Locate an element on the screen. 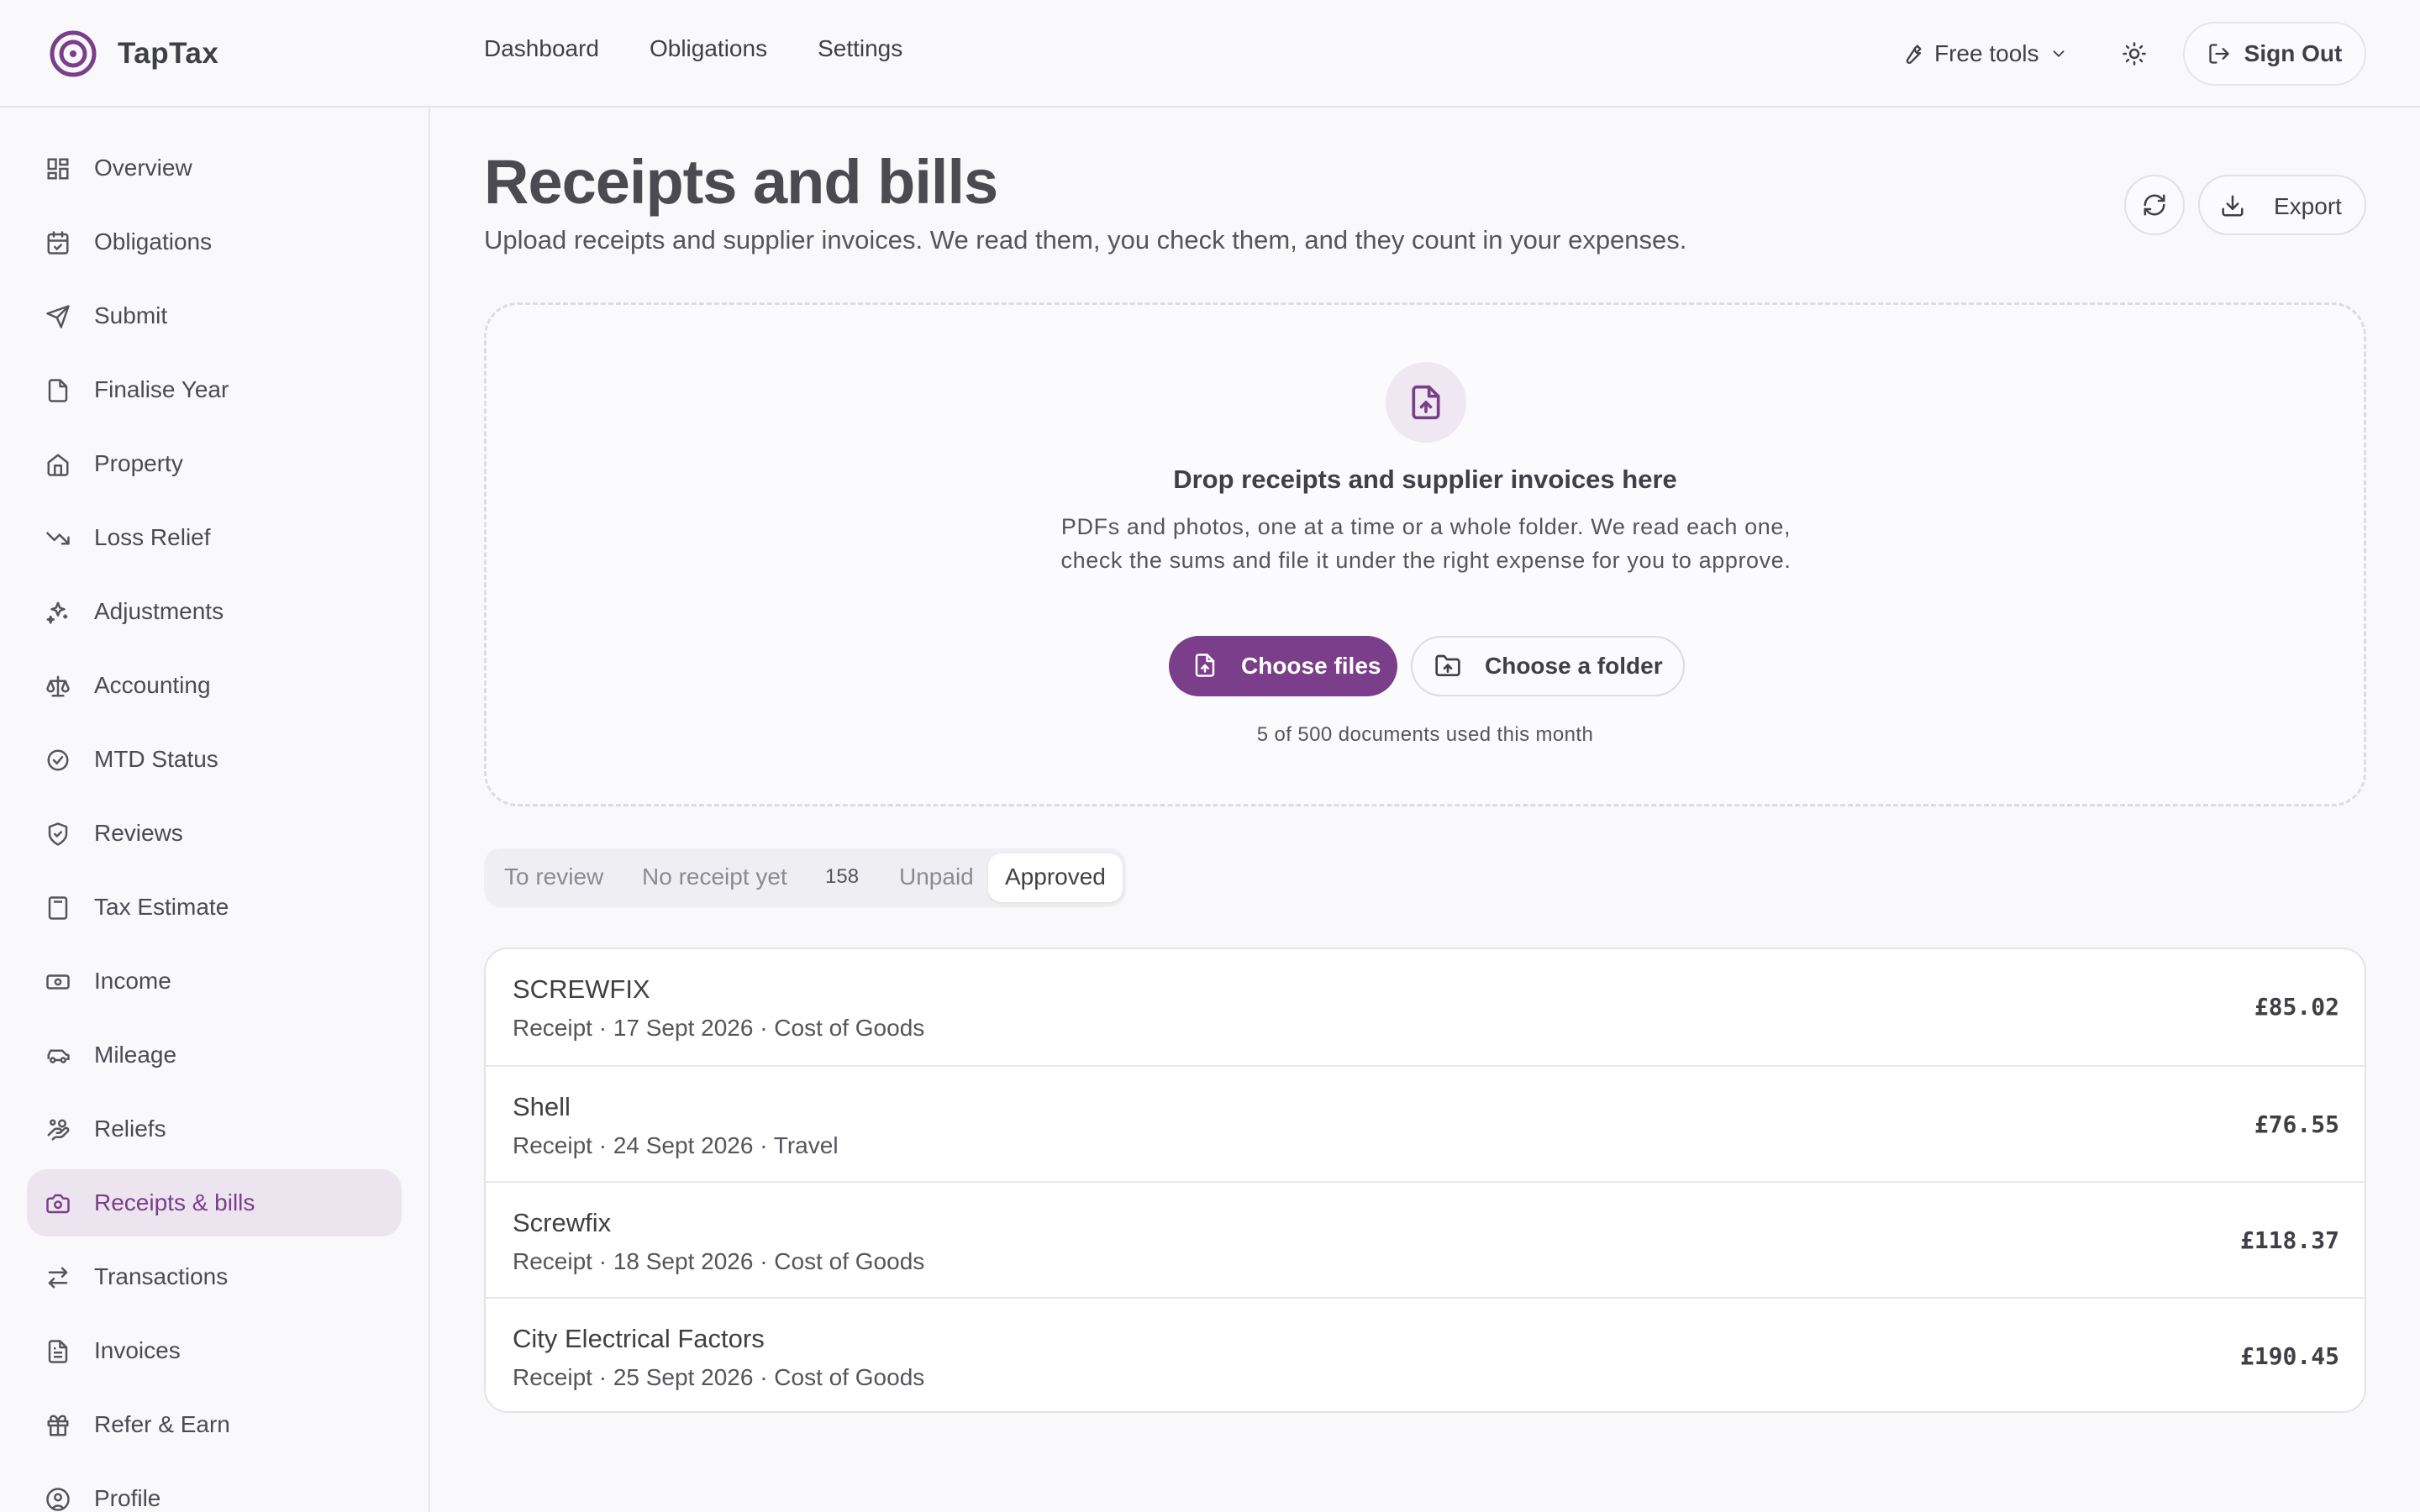 The image size is (2420, 1512). home-icon is located at coordinates (58, 465).